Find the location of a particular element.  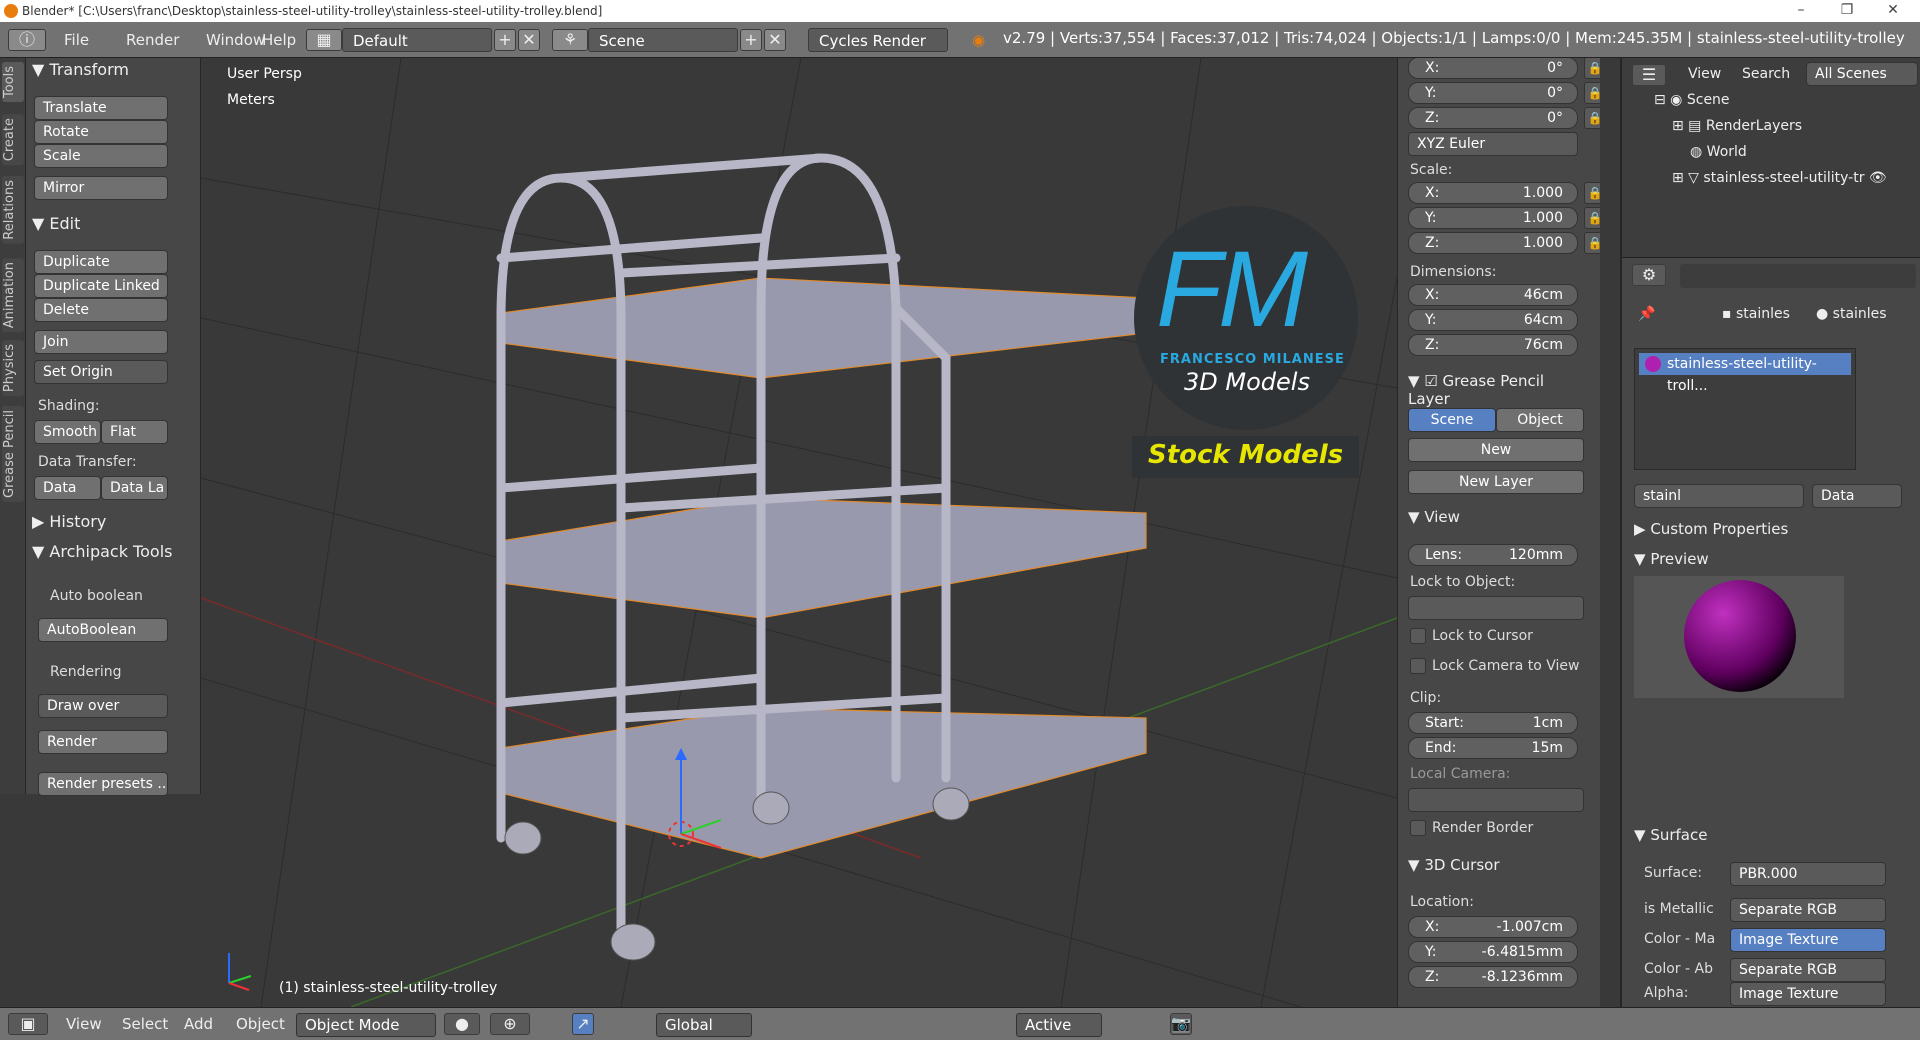

interaction-mode-select: Object Mode is located at coordinates (366, 1025).